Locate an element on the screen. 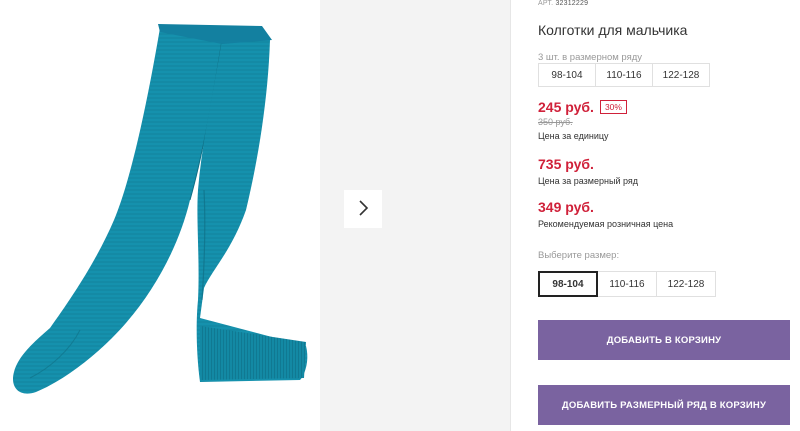 Image resolution: width=800 pixels, height=431 pixels. size-picker: 98-104 110-116 122-128 is located at coordinates (627, 284).